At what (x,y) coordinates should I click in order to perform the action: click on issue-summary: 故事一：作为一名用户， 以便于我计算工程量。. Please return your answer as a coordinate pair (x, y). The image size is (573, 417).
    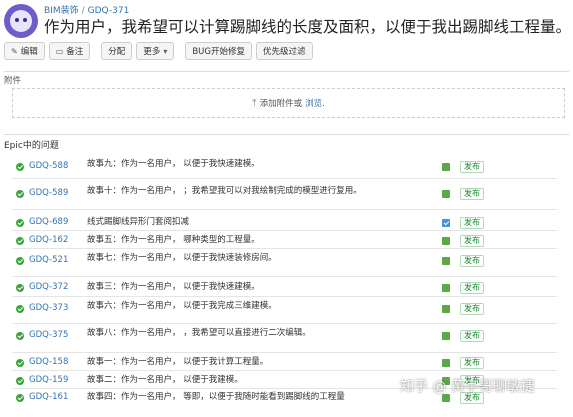
    Looking at the image, I should click on (266, 362).